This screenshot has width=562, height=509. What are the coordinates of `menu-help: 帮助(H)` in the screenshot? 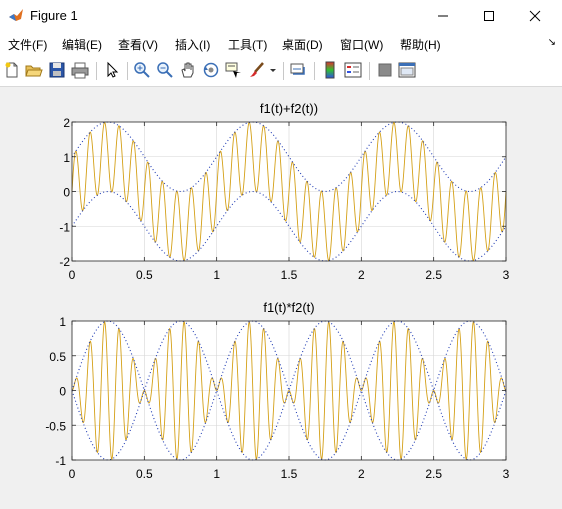 It's located at (420, 44).